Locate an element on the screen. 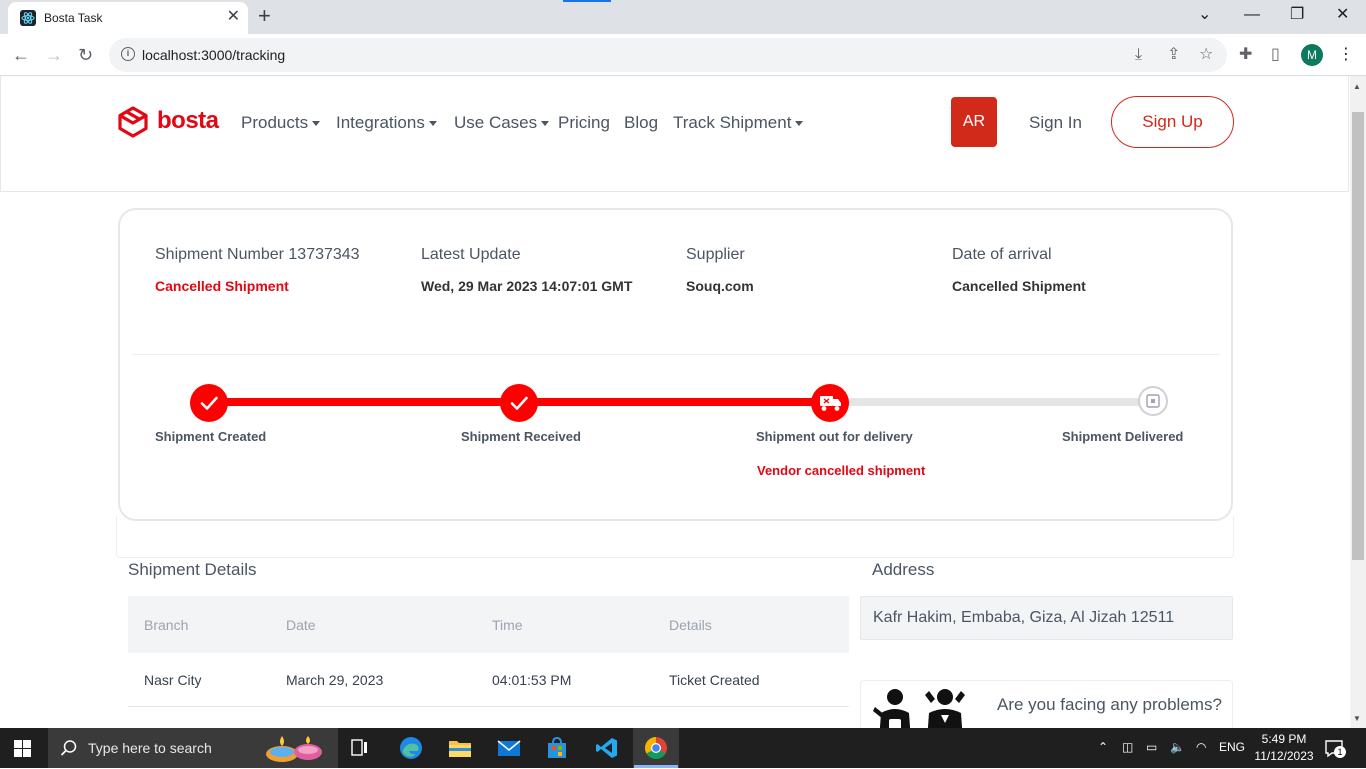 Image resolution: width=1366 pixels, height=769 pixels. notification-badge: 1 is located at coordinates (1340, 752).